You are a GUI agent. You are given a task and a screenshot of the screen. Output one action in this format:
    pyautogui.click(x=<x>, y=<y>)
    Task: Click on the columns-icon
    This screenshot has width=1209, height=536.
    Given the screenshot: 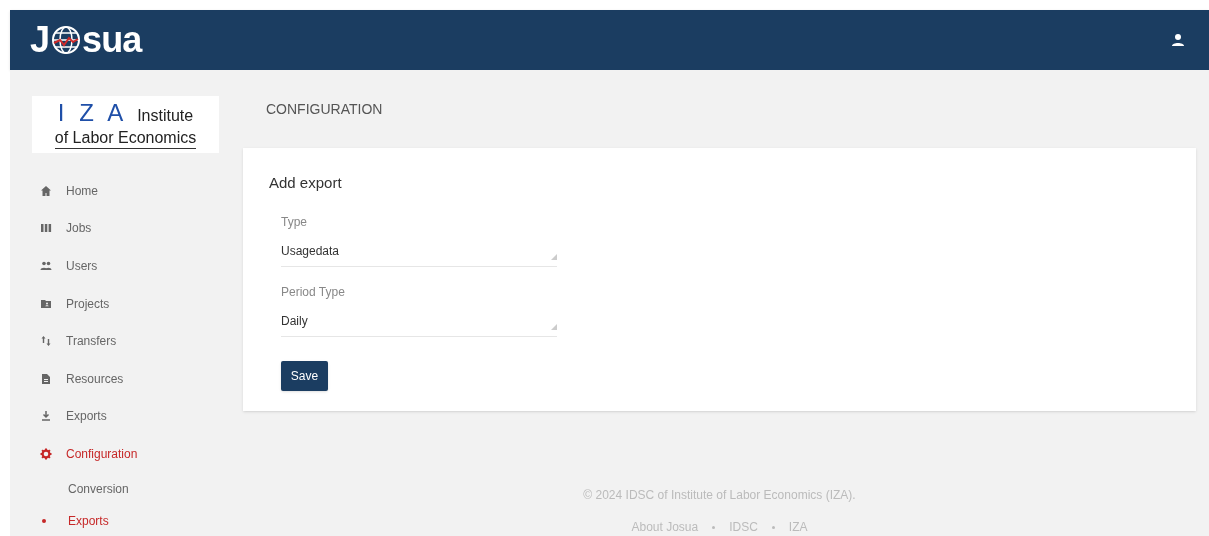 What is the action you would take?
    pyautogui.click(x=46, y=228)
    